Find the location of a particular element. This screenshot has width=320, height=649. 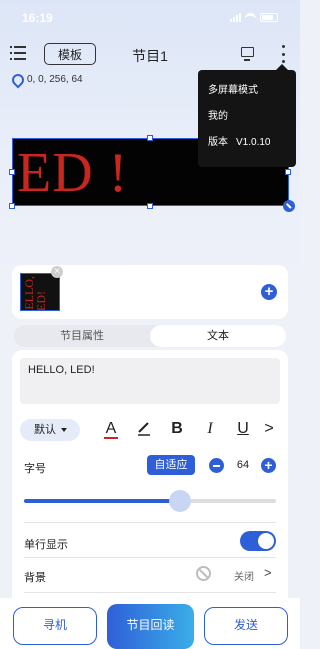

close-icon: × is located at coordinates (57, 272).